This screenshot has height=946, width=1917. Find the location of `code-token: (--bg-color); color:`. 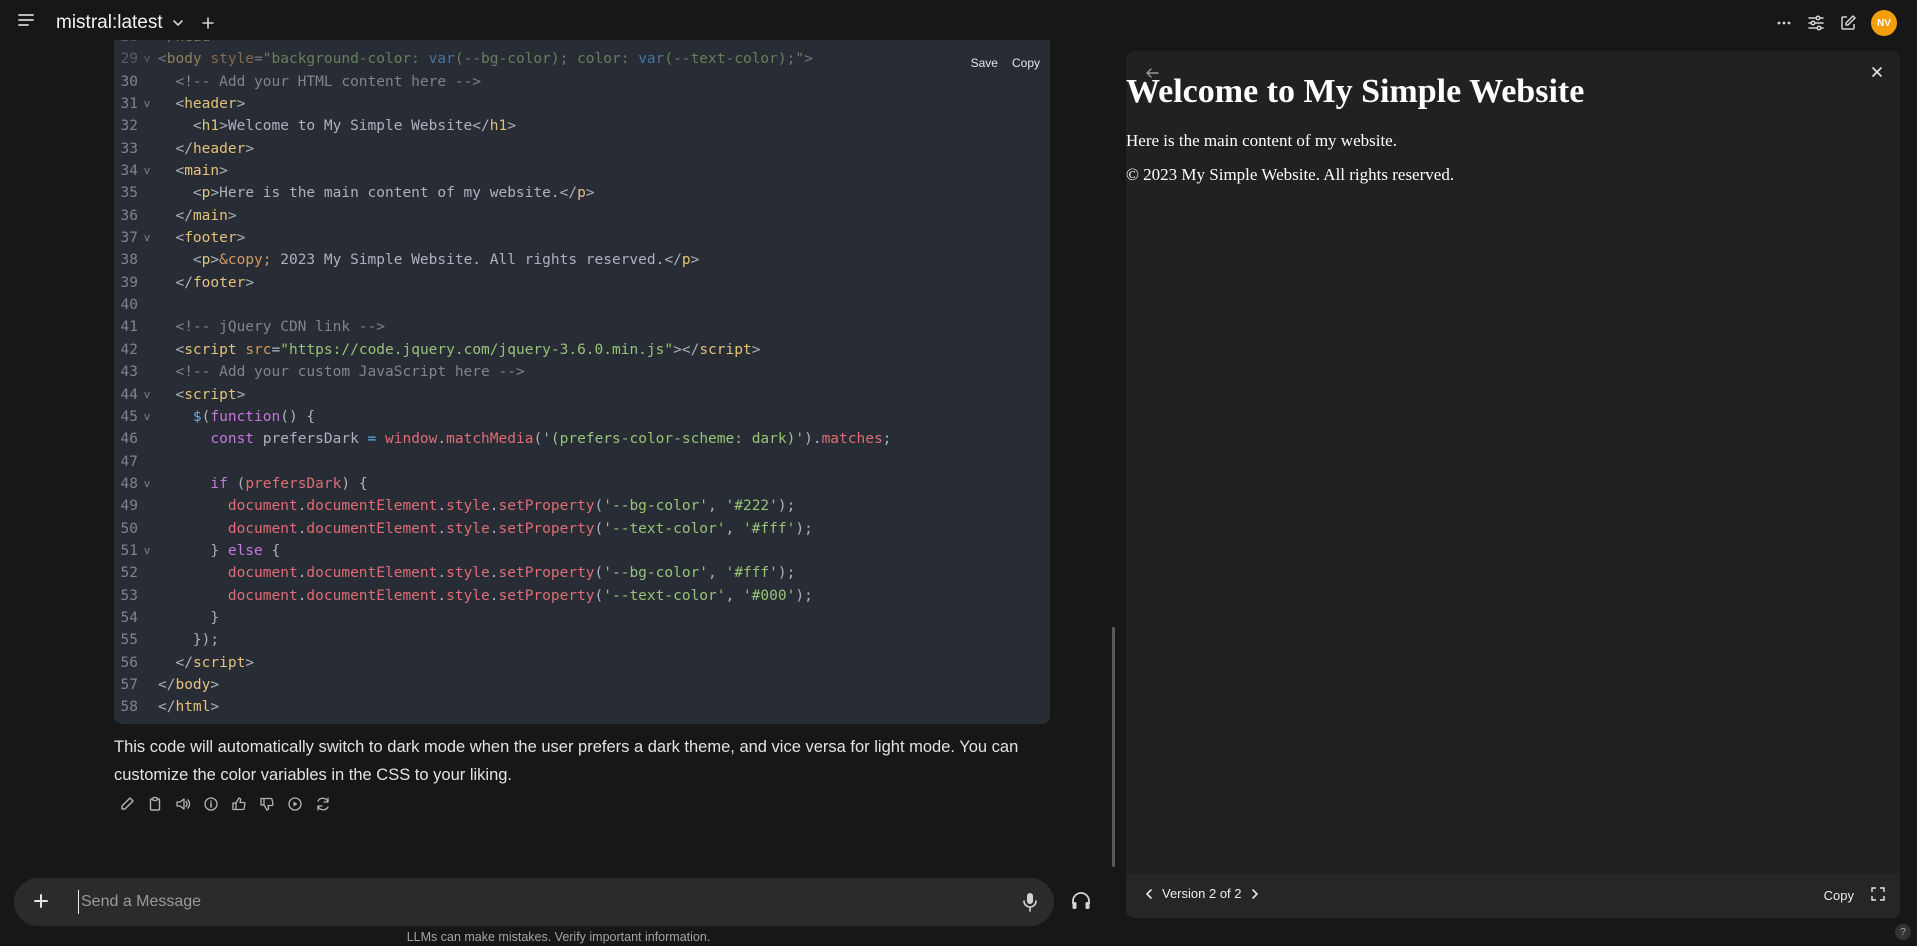

code-token: (--bg-color); color: is located at coordinates (546, 59).